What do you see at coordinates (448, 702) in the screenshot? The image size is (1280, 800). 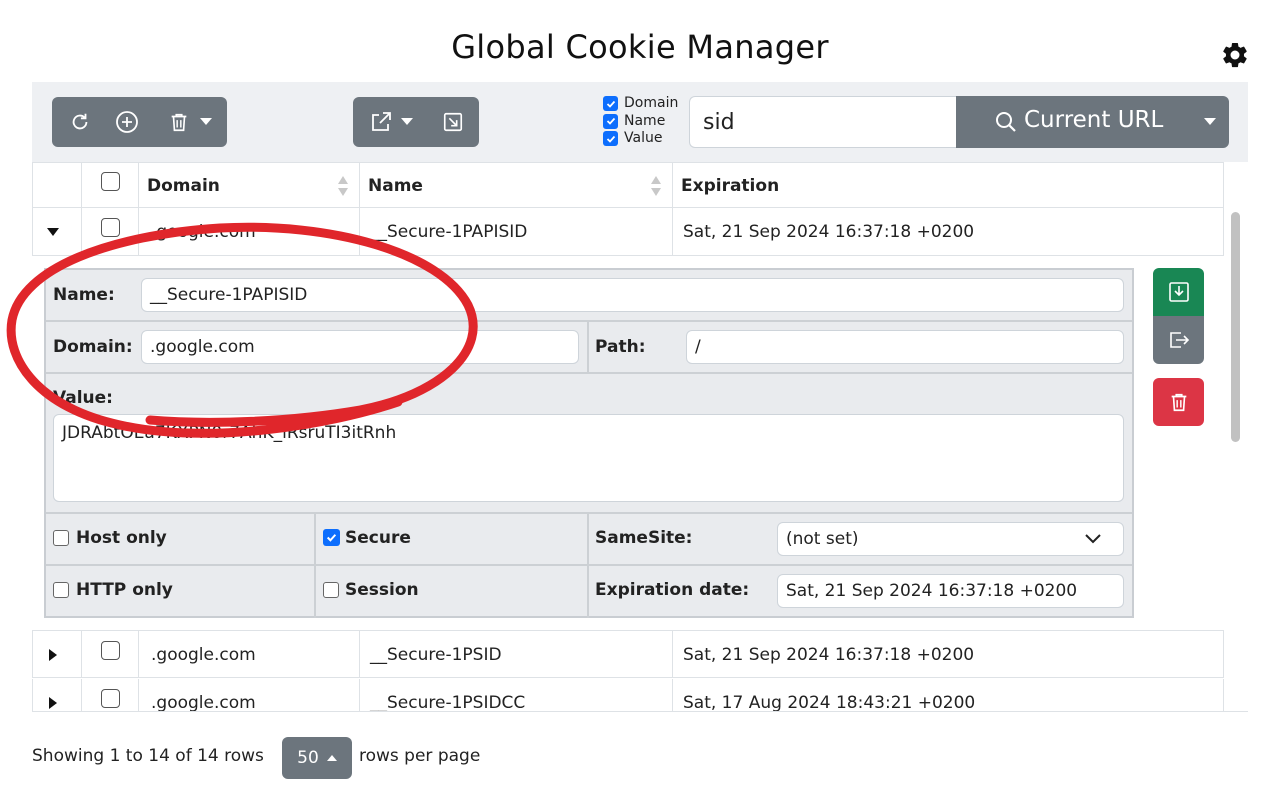 I see `cell-name: __Secure-1PSIDCC` at bounding box center [448, 702].